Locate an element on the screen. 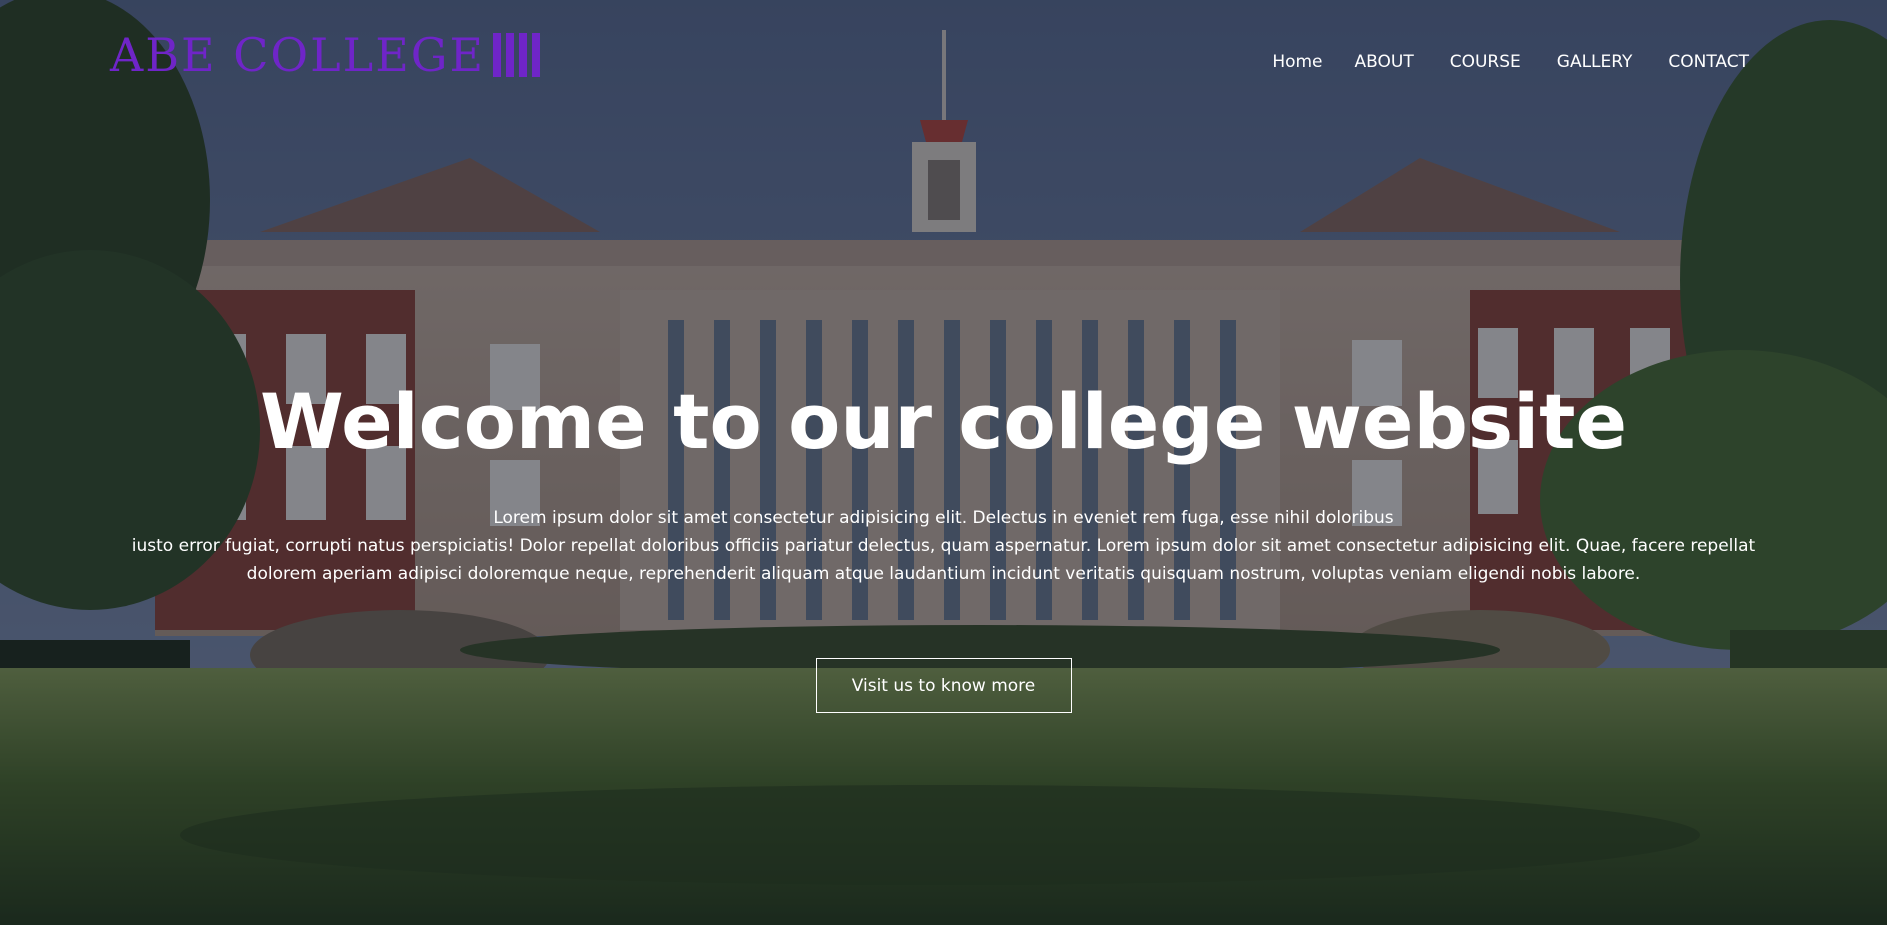 Image resolution: width=1887 pixels, height=925 pixels. logo-text: ABE COLLEGE is located at coordinates (298, 55).